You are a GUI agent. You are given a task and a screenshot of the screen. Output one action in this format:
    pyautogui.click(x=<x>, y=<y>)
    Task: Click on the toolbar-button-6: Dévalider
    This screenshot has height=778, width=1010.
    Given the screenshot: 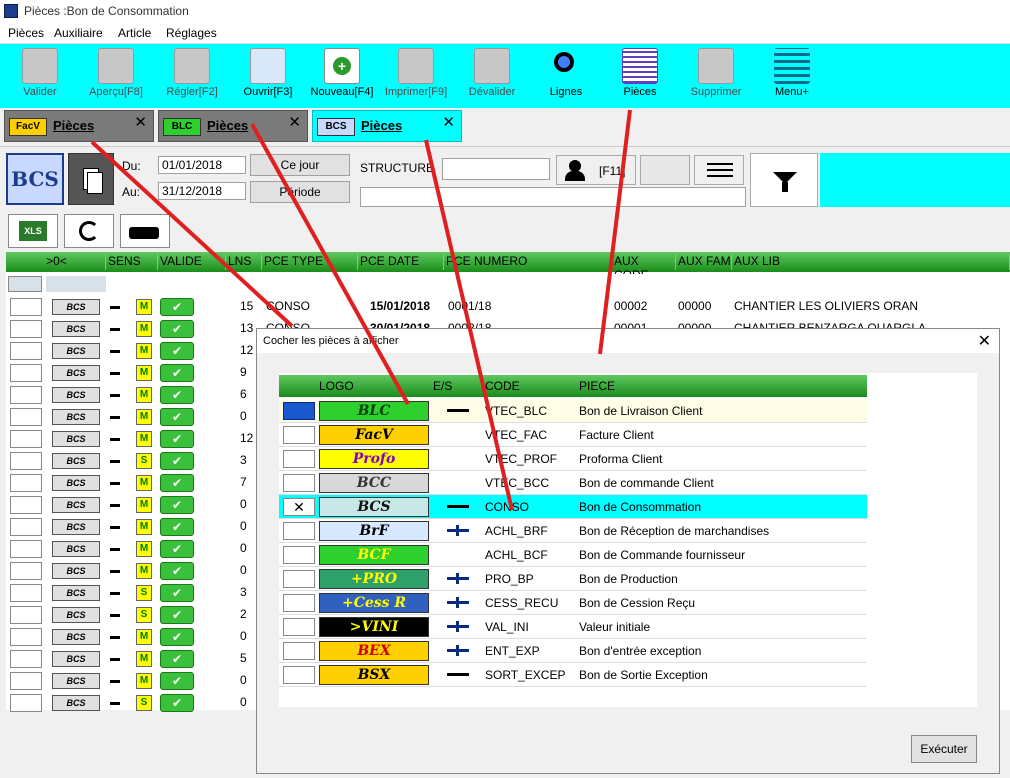 What is the action you would take?
    pyautogui.click(x=492, y=77)
    